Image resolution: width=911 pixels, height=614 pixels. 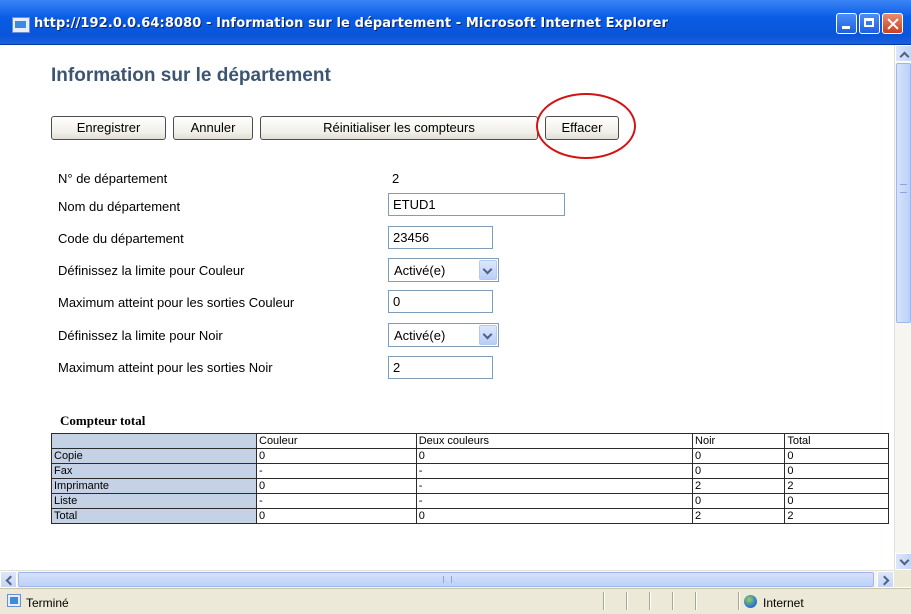 I want to click on scroll-left-arrow-icon, so click(x=8, y=579).